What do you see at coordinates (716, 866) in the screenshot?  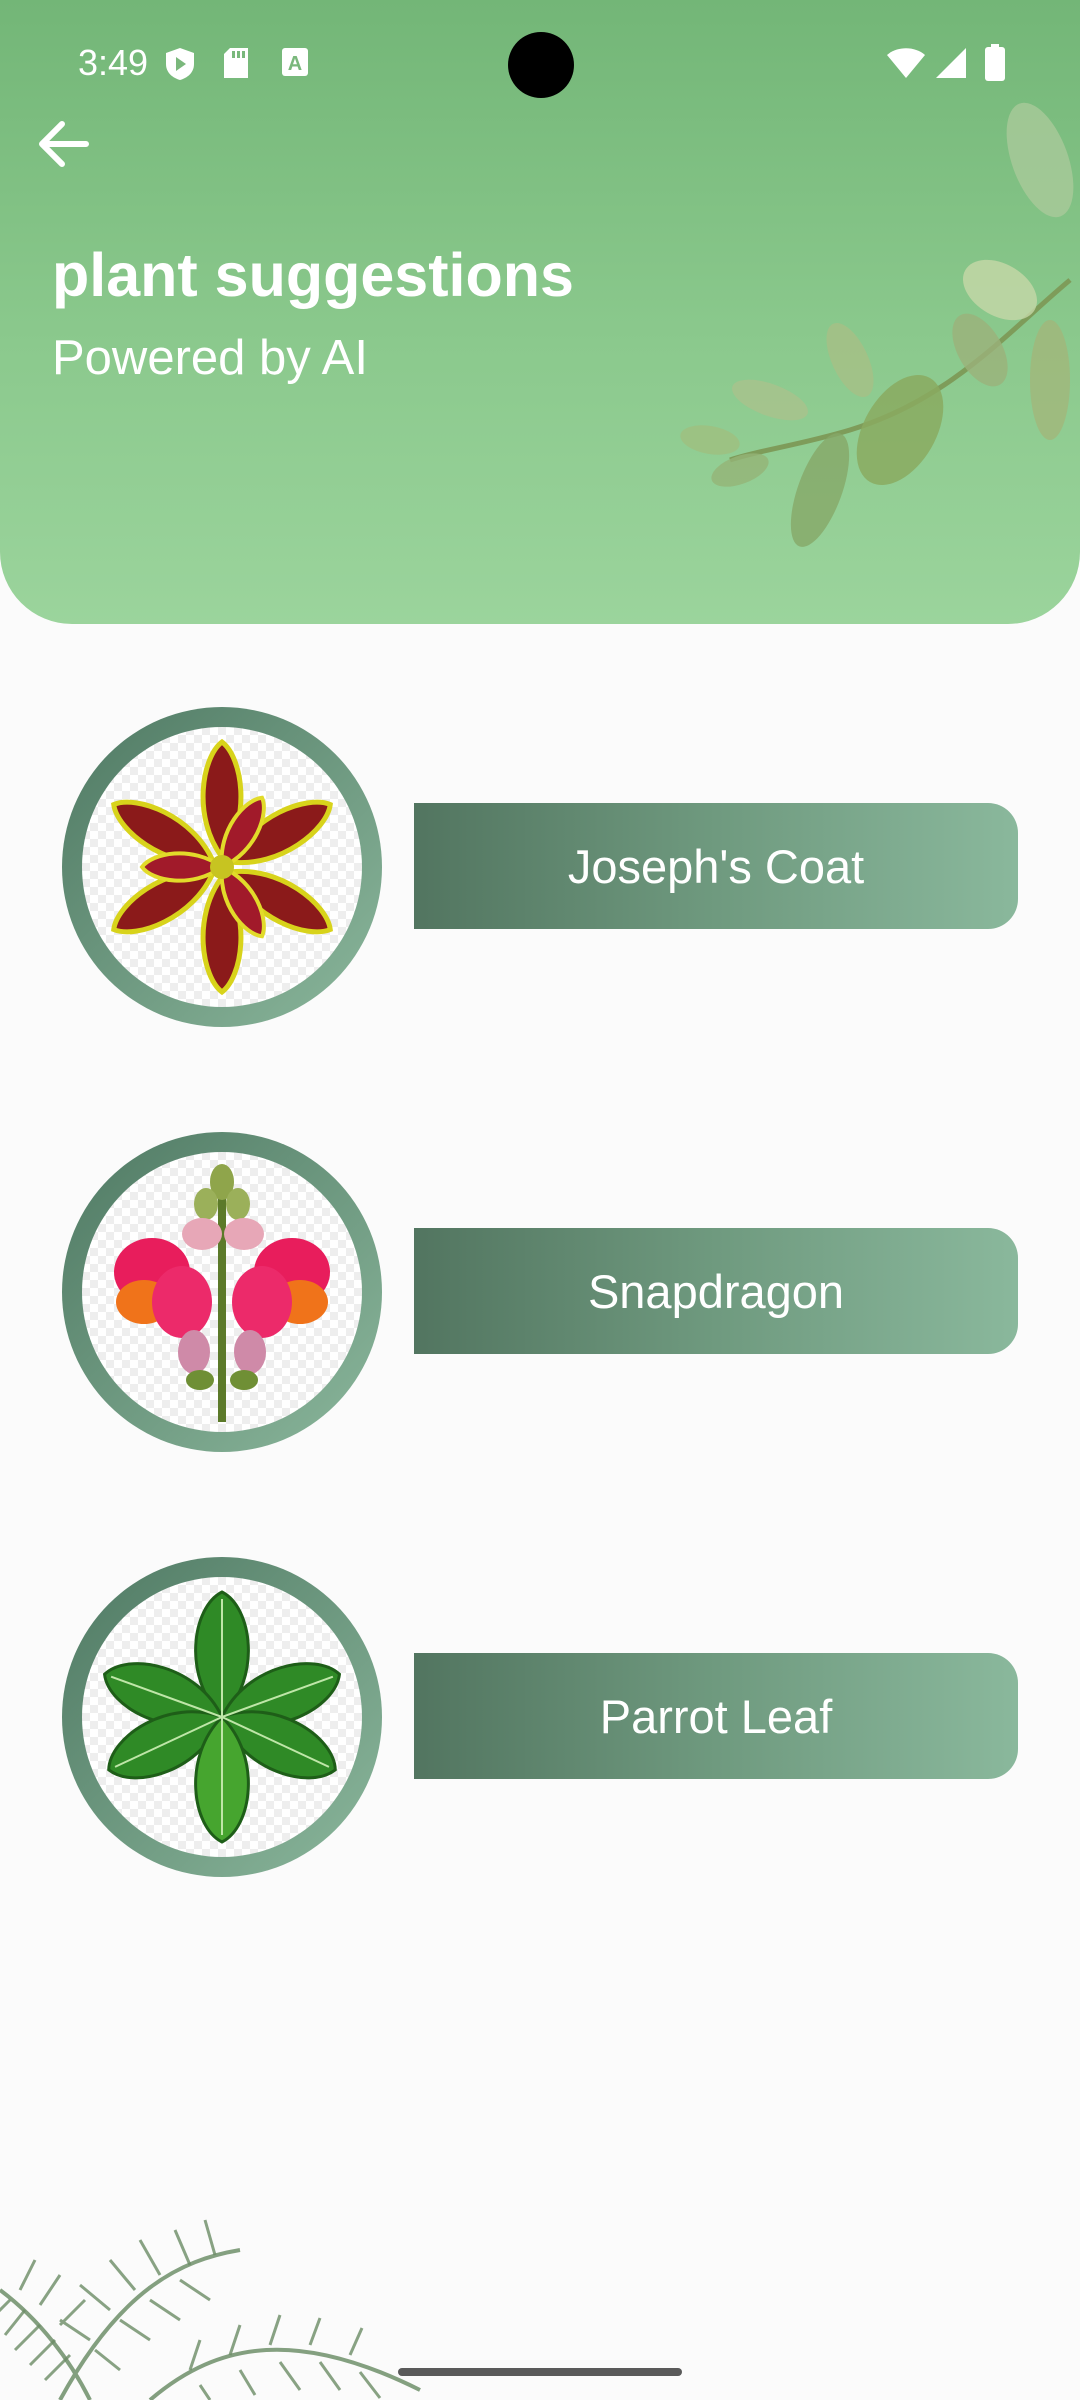 I see `plant-name-button: Joseph's Coat` at bounding box center [716, 866].